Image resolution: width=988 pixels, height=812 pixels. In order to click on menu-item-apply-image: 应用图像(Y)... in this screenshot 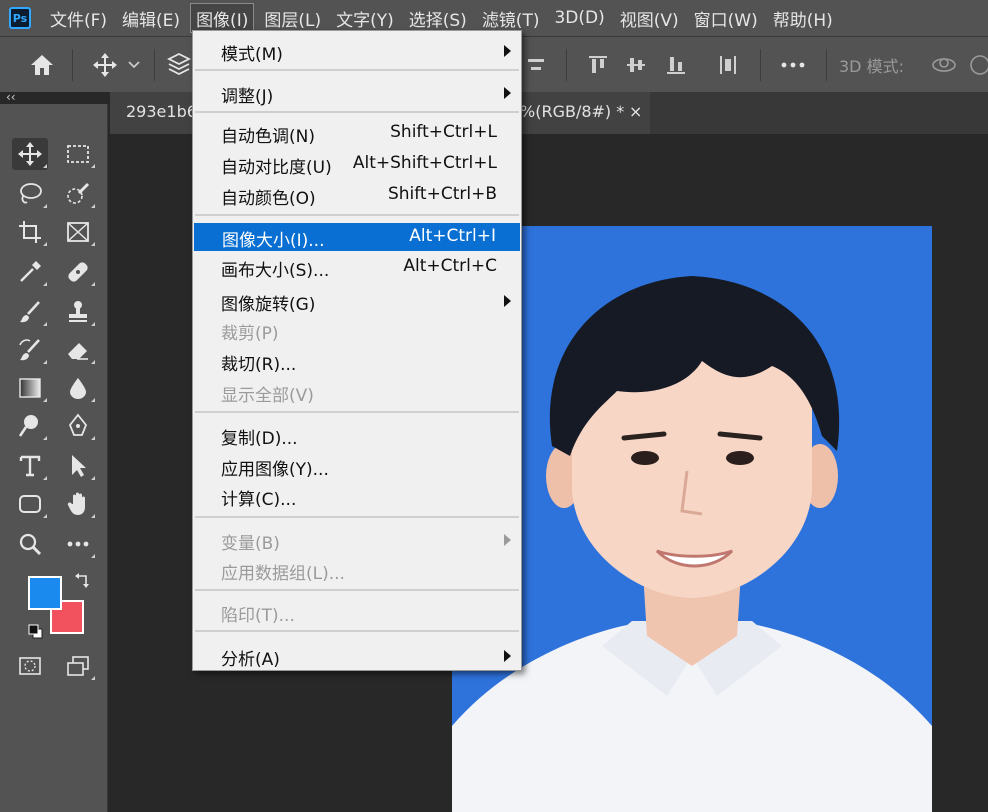, I will do `click(357, 466)`.